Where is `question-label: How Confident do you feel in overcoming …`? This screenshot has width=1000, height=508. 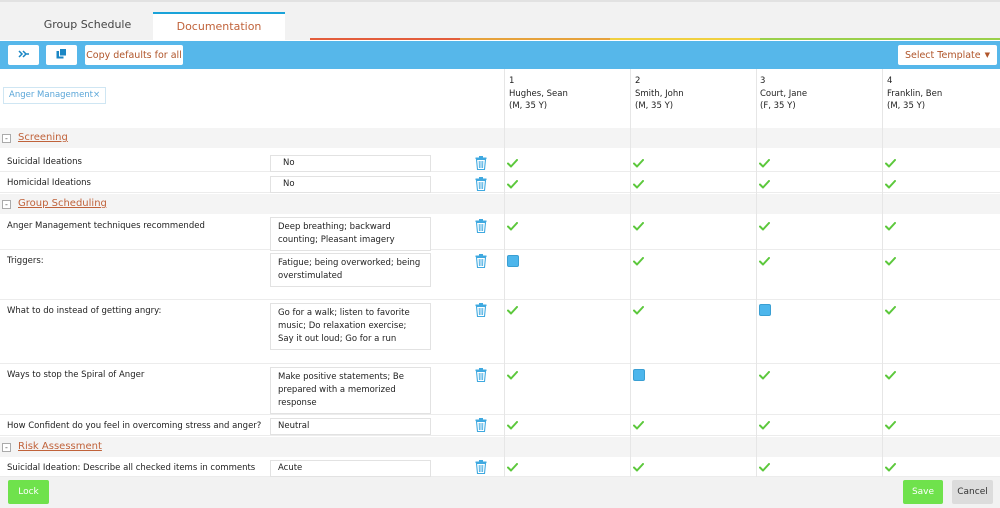 question-label: How Confident do you feel in overcoming … is located at coordinates (134, 426).